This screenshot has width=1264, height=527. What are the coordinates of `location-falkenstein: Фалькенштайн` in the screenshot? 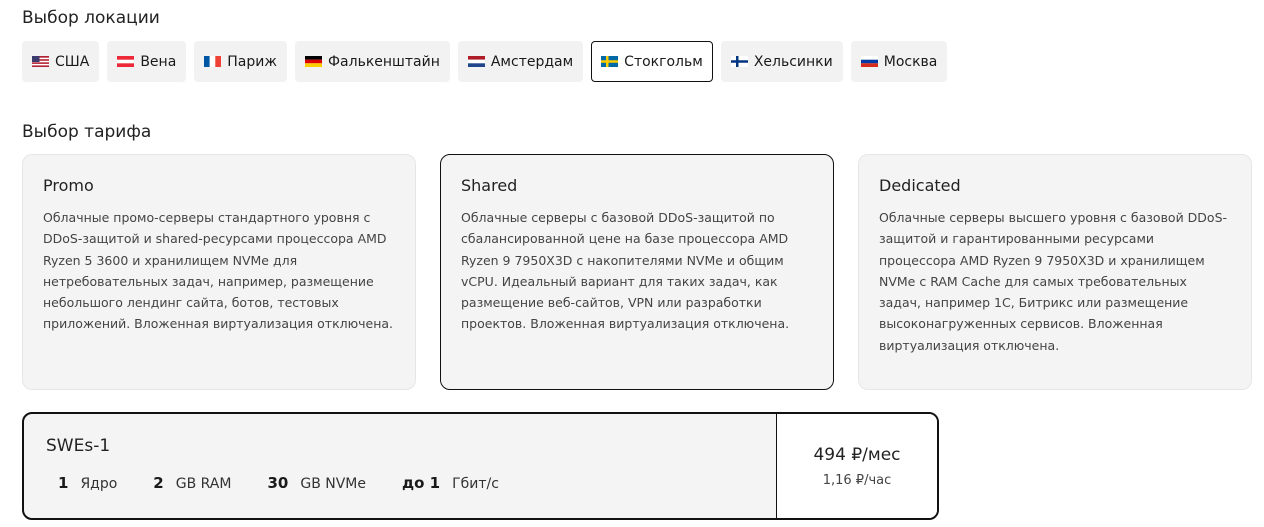 It's located at (372, 61).